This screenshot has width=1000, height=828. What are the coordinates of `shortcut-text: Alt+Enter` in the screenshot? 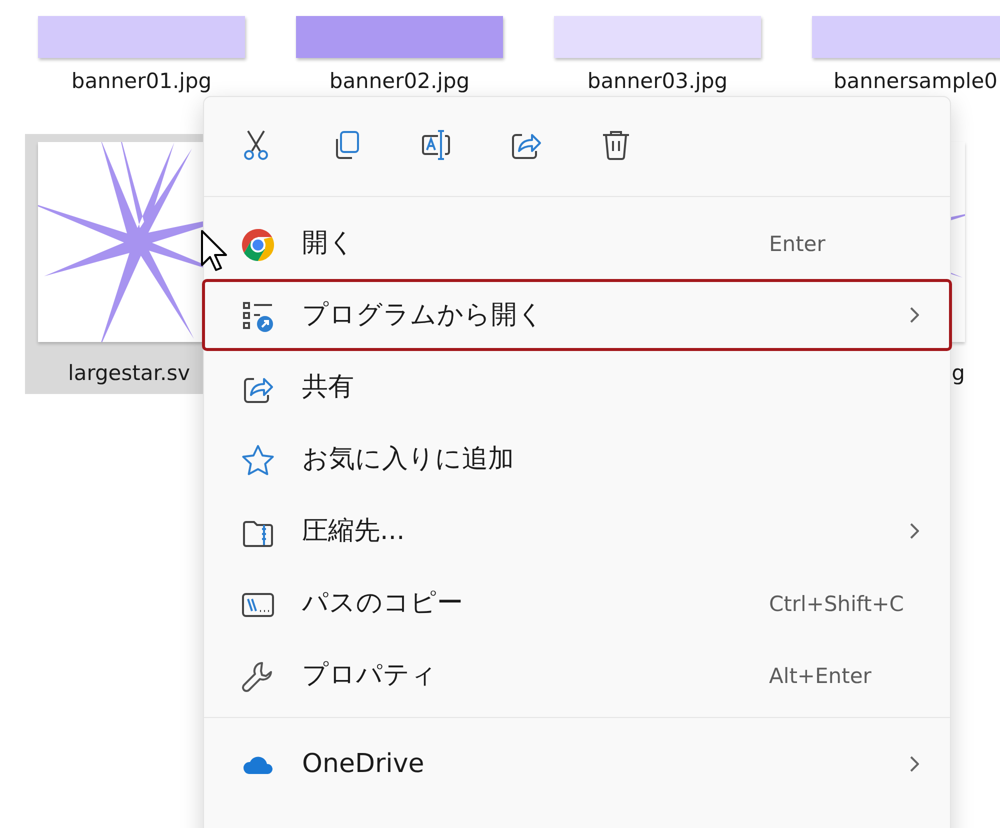 It's located at (820, 676).